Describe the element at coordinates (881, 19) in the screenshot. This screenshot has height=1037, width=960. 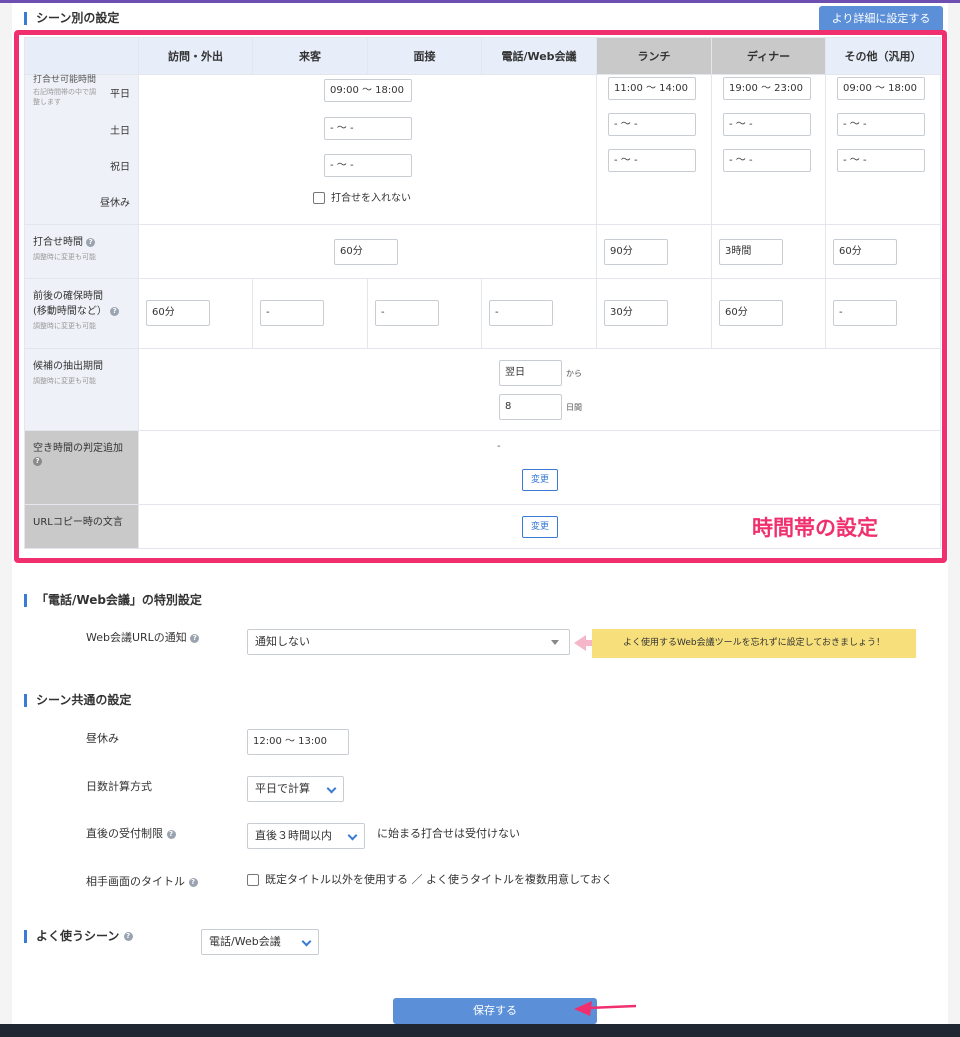
I see `detail-settings-button: より詳細に設定する` at that location.